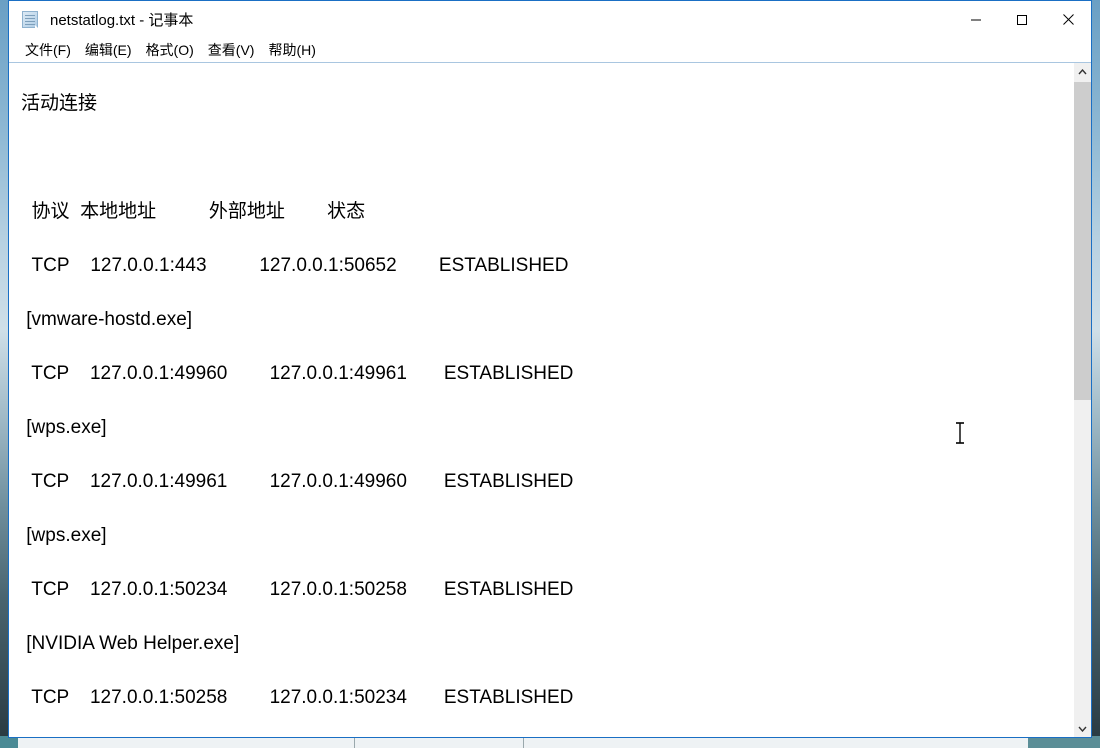  I want to click on close-button, so click(1068, 19).